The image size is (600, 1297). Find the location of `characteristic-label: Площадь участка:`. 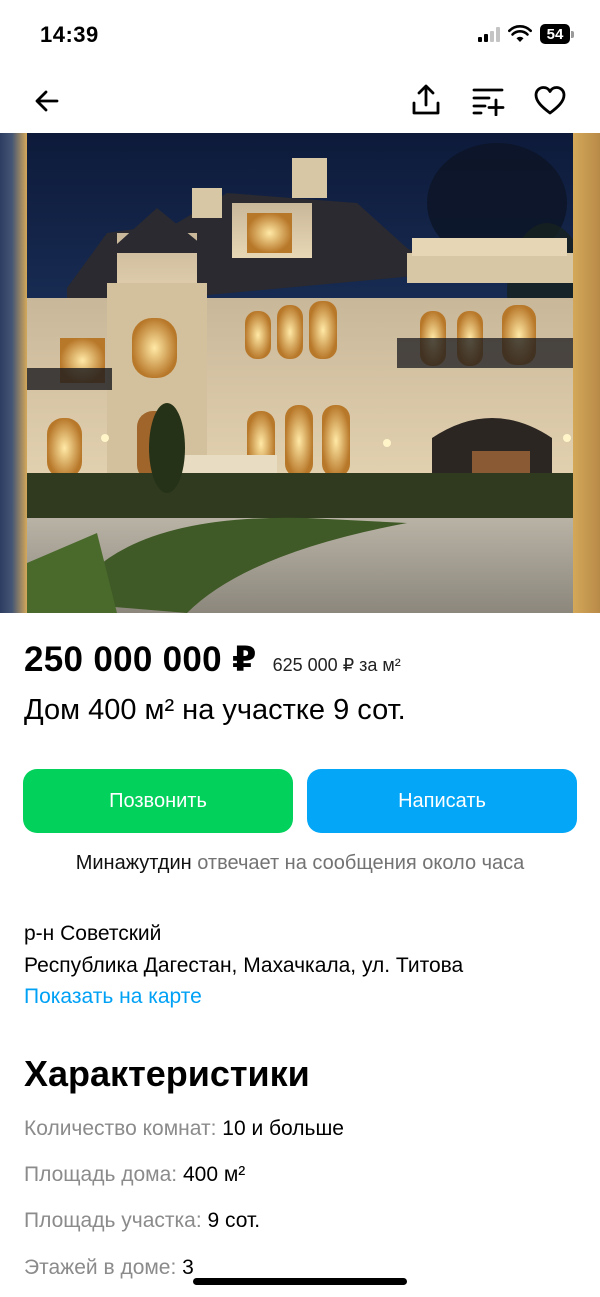

characteristic-label: Площадь участка: is located at coordinates (113, 1220).